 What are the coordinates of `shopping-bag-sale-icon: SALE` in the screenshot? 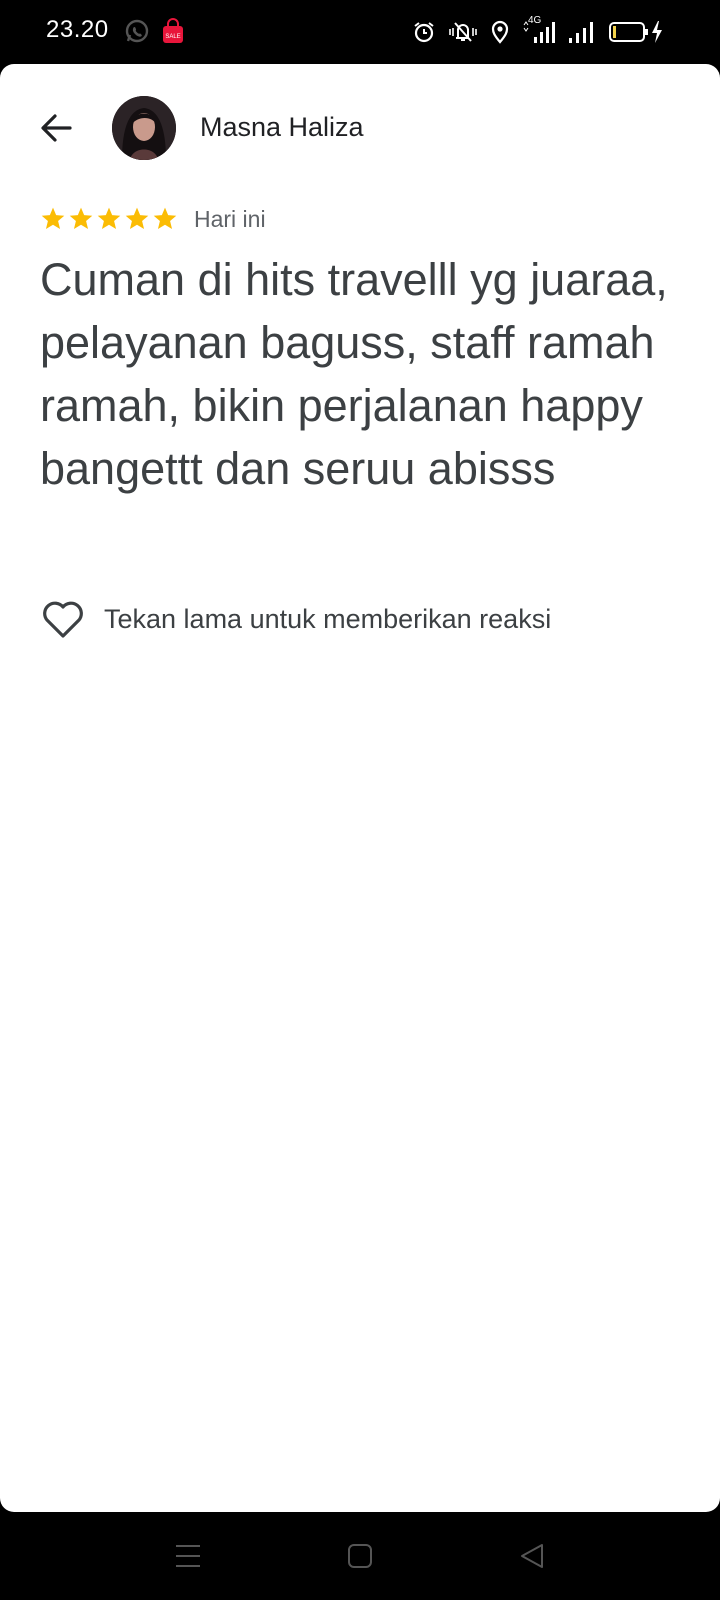 It's located at (173, 30).